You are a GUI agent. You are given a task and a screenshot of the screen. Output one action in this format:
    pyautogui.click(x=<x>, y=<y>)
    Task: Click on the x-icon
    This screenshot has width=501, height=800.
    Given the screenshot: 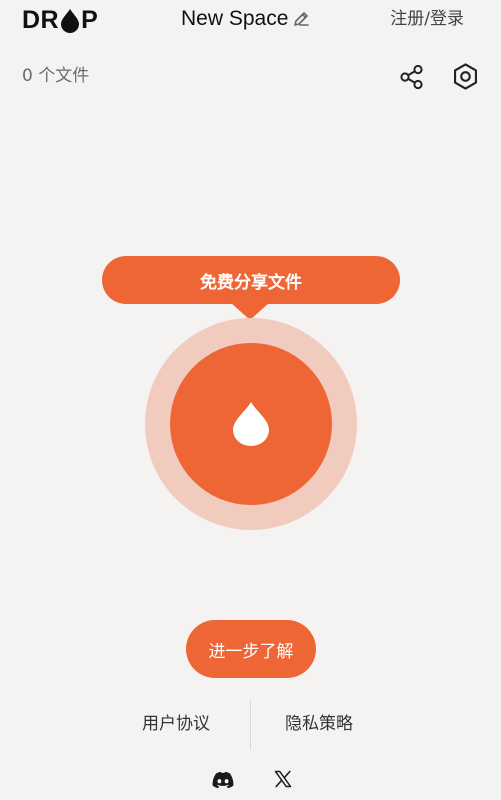 What is the action you would take?
    pyautogui.click(x=283, y=779)
    